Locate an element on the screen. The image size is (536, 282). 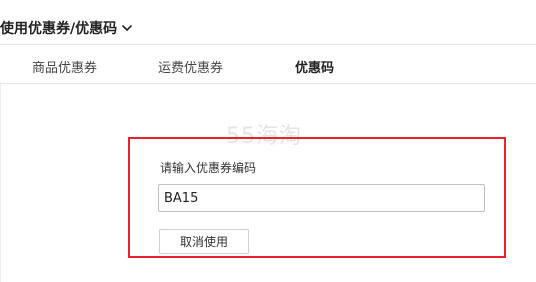
coupon-section-header: 使用优惠券/优惠码 is located at coordinates (66, 28).